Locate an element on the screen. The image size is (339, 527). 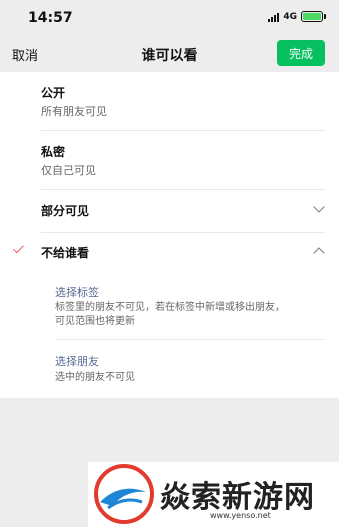
option-partial-title: 部分可见 is located at coordinates (65, 211).